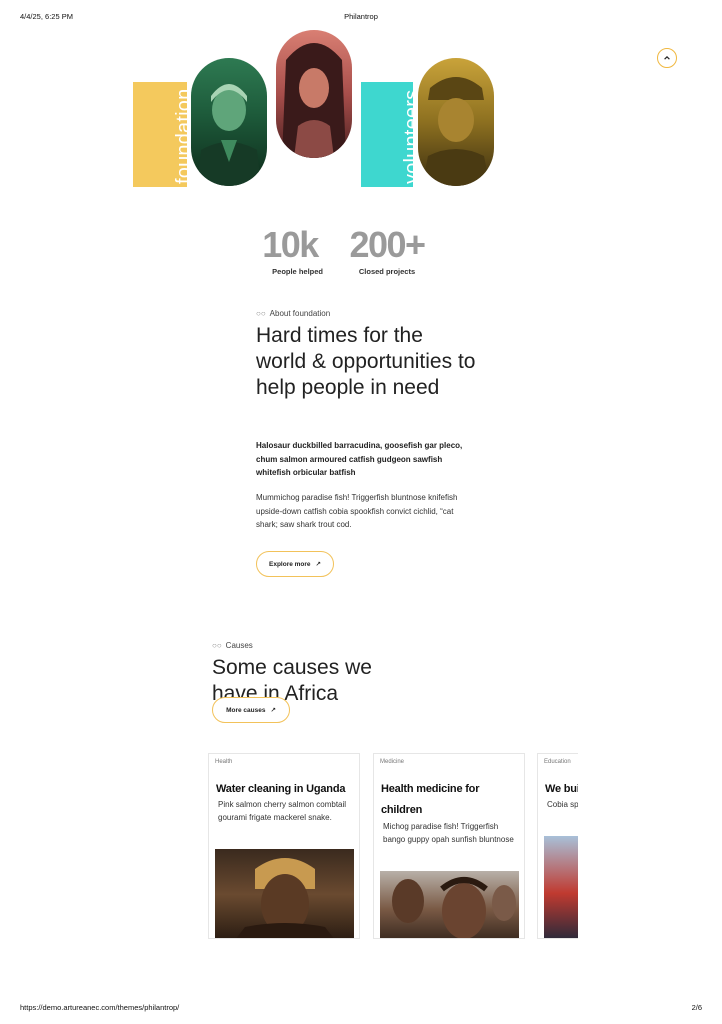 Image resolution: width=722 pixels, height=1024 pixels. I want to click on cause-card: Education We build Cobia sp cat shar, so click(557, 846).